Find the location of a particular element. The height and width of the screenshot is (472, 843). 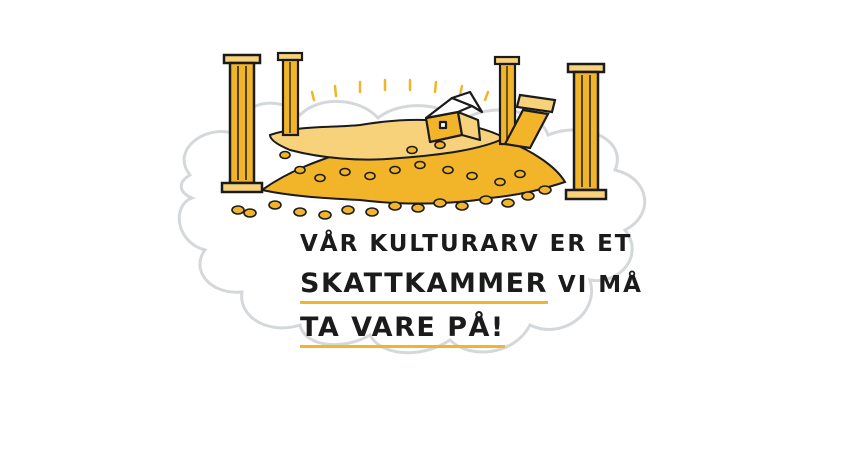

caption-line-3: TA VARE PÅ! is located at coordinates (402, 330).